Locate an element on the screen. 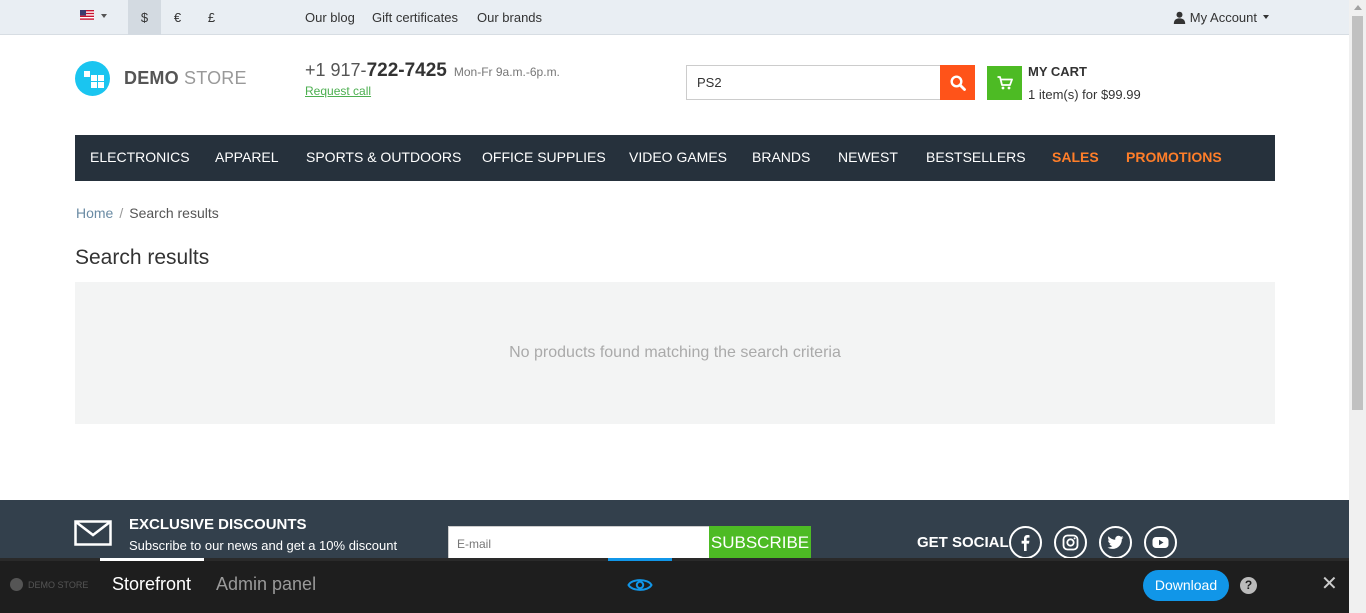 This screenshot has height=613, width=1366. link-our-brands: Our brands is located at coordinates (509, 17).